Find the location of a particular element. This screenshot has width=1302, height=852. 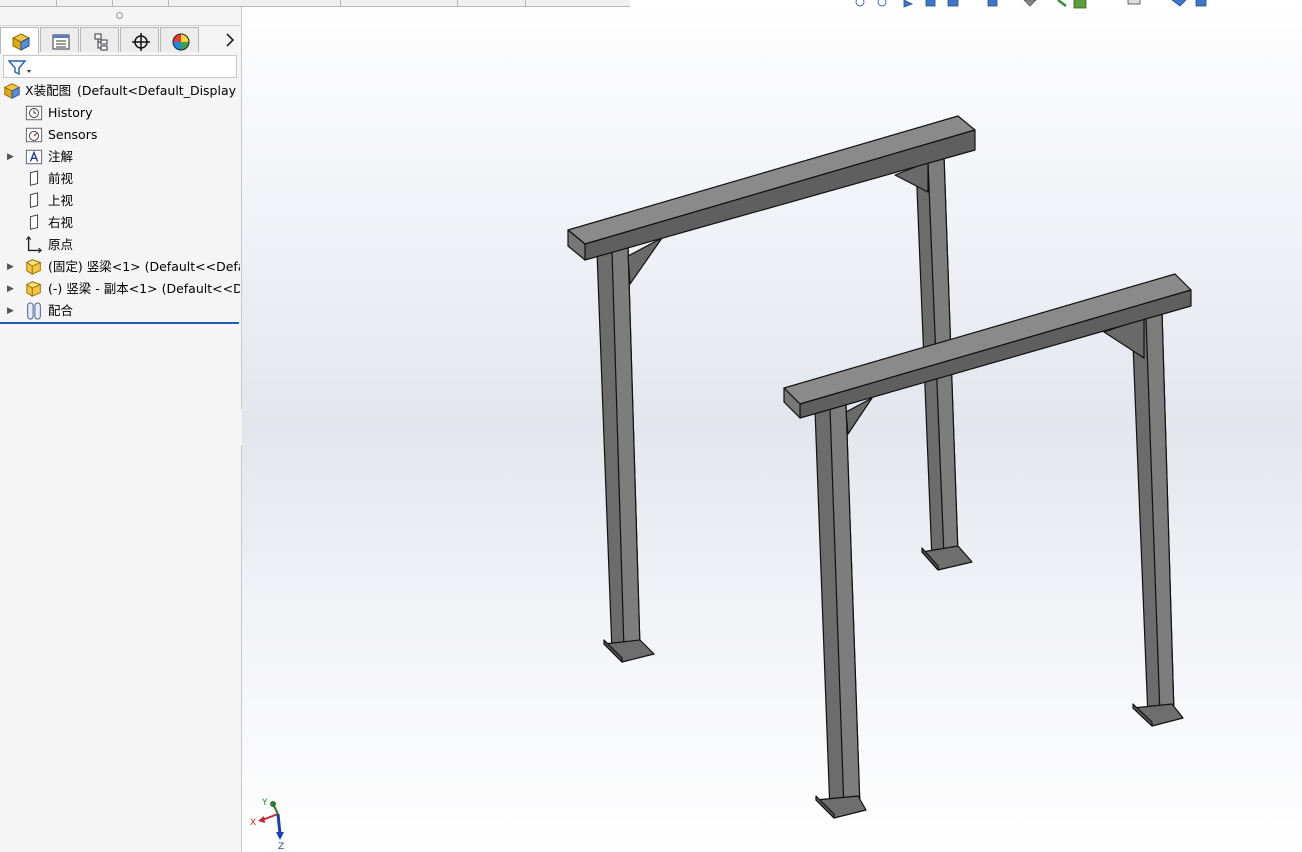

reference-triad: X Y Z is located at coordinates (267, 824).